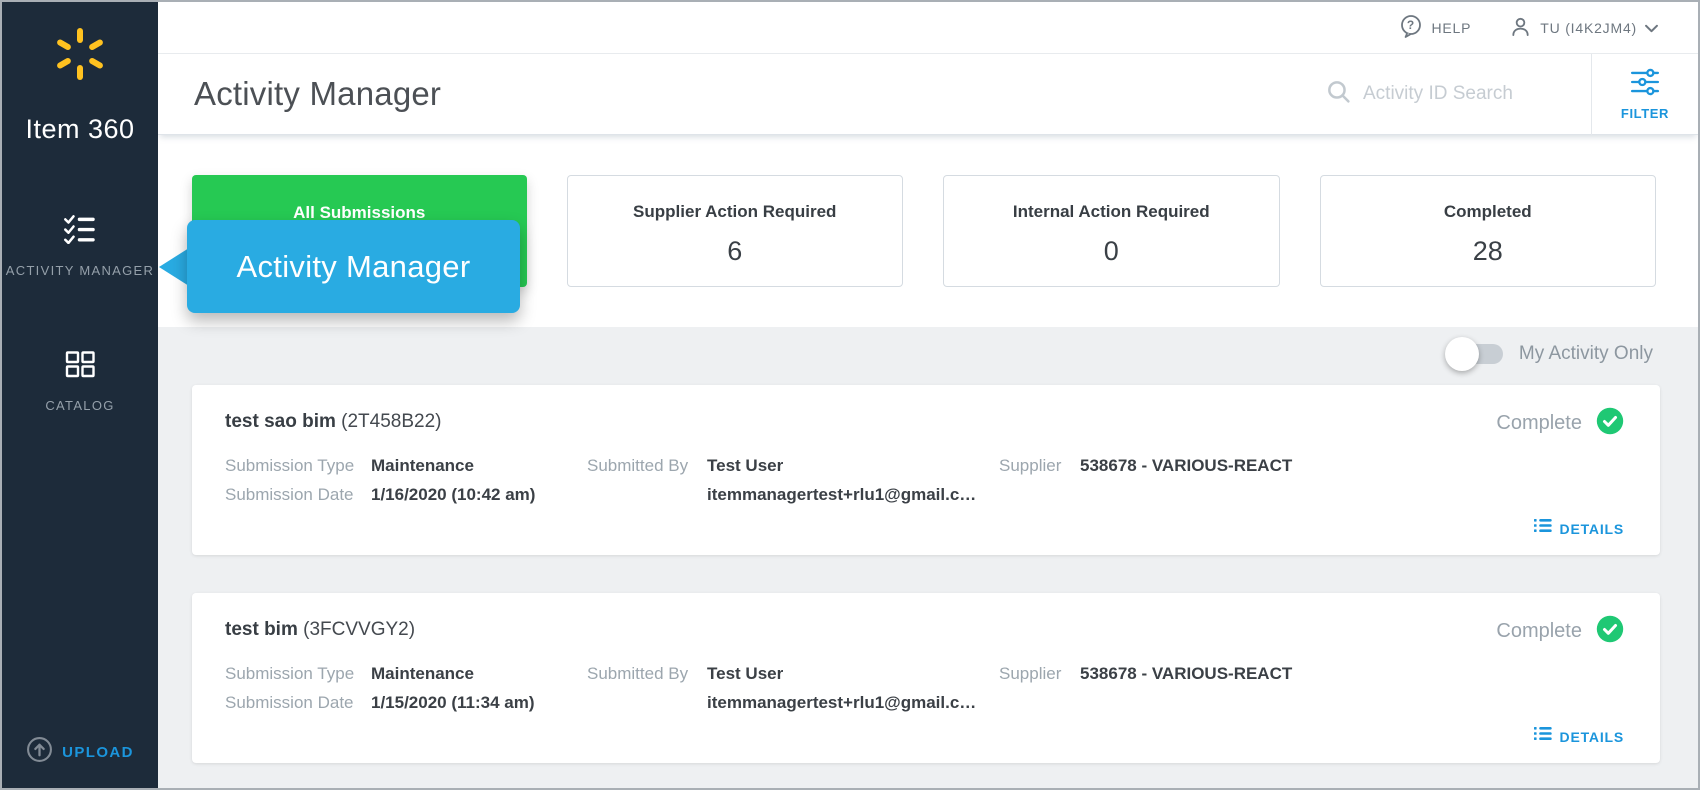 The height and width of the screenshot is (790, 1700). I want to click on stat-label: All Submissions, so click(359, 212).